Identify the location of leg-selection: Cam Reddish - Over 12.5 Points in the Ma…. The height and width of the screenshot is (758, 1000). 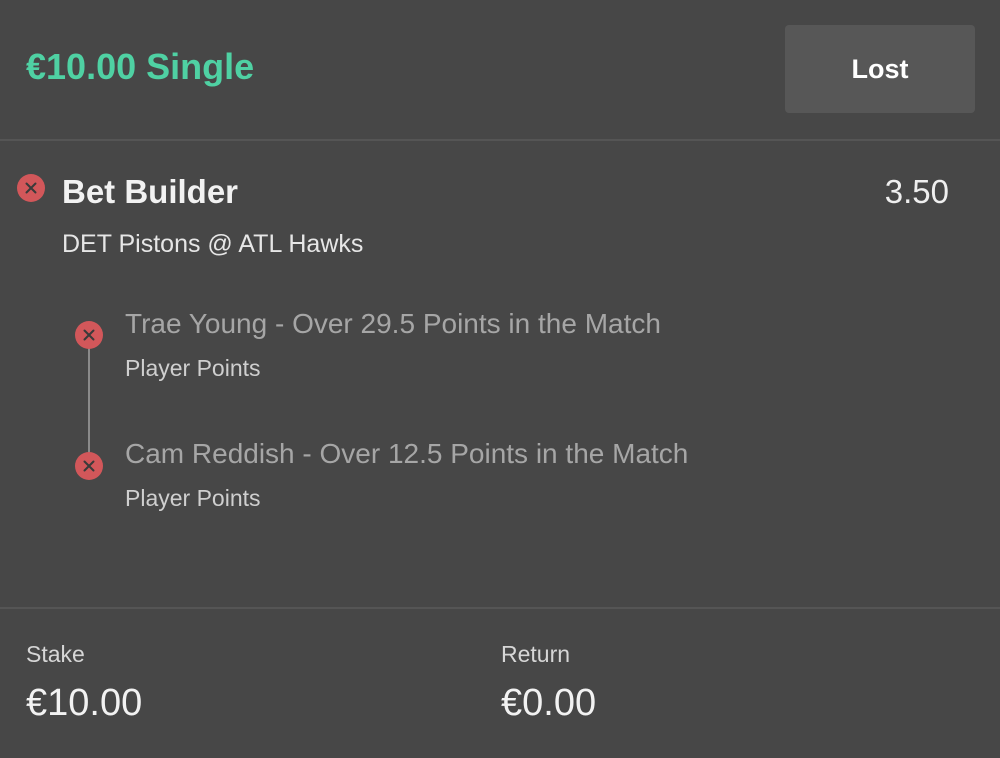
(407, 453).